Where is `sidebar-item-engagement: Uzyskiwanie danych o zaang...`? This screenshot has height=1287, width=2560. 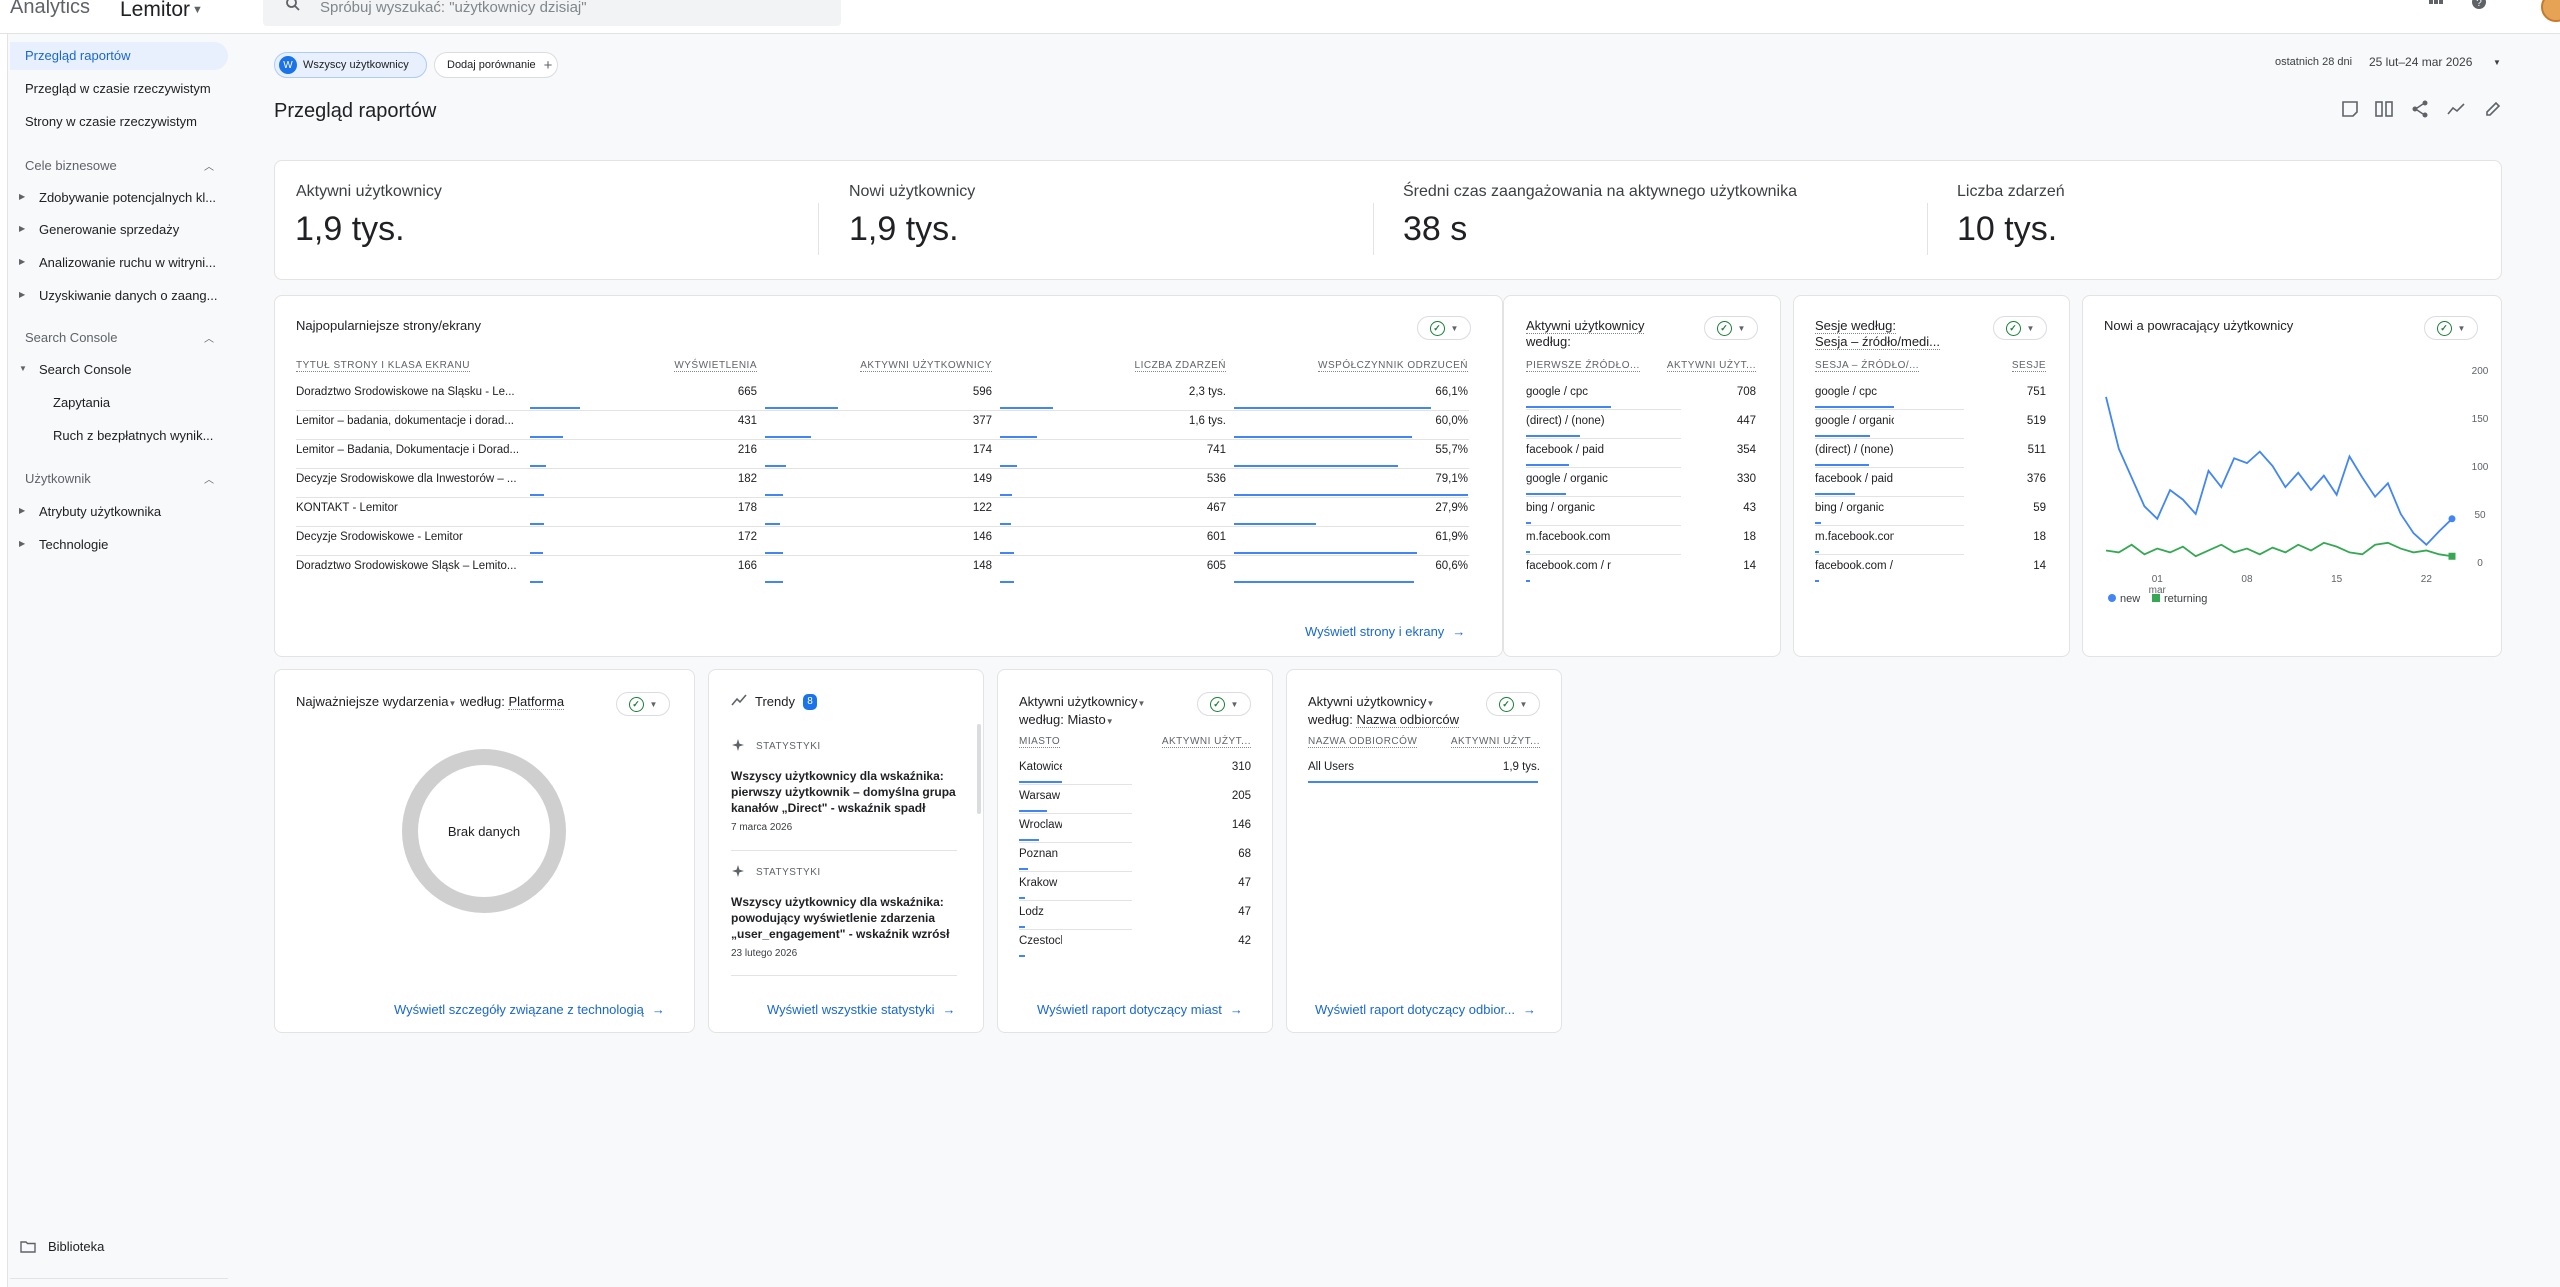
sidebar-item-engagement: Uzyskiwanie danych o zaang... is located at coordinates (133, 295).